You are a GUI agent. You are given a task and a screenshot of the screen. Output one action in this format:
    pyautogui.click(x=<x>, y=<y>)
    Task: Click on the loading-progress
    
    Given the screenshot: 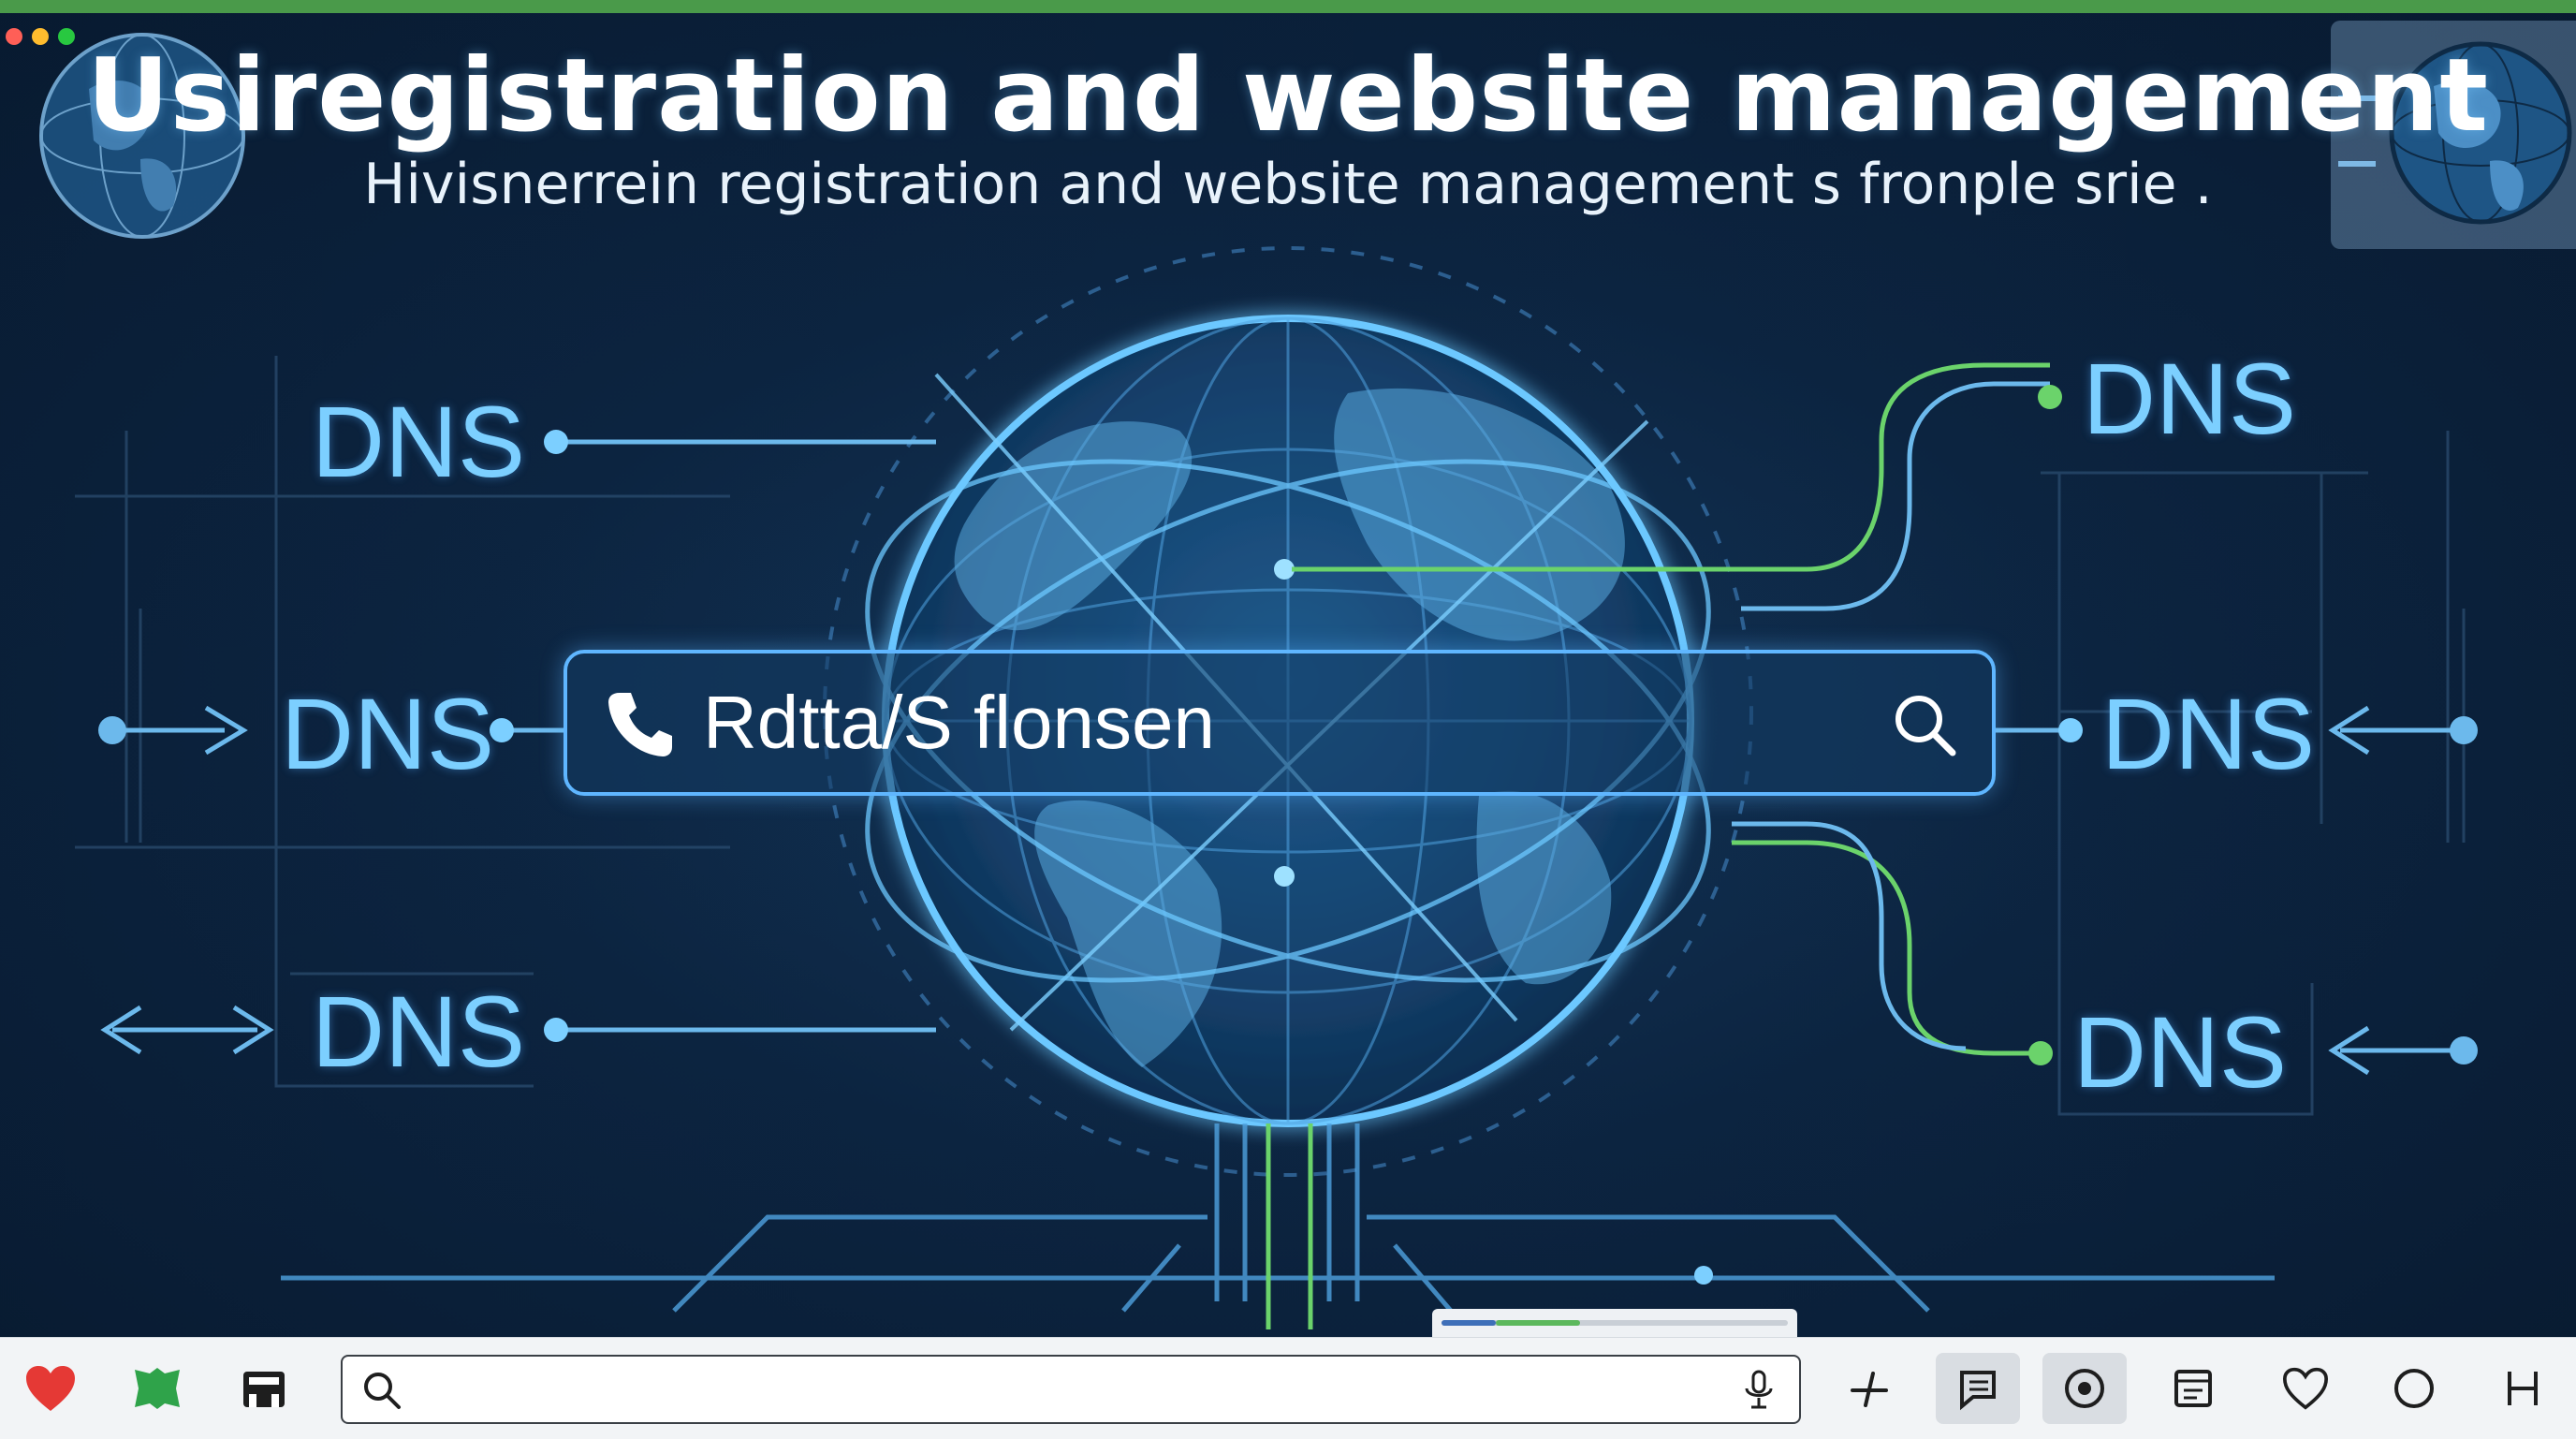 What is the action you would take?
    pyautogui.click(x=1615, y=1323)
    